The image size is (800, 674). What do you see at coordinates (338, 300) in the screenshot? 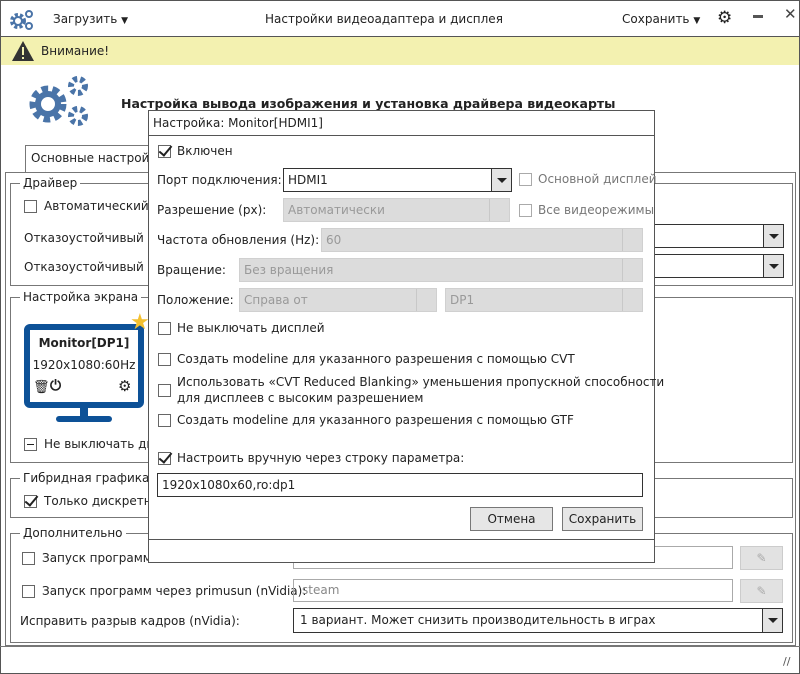
I see `position-select: Справа от` at bounding box center [338, 300].